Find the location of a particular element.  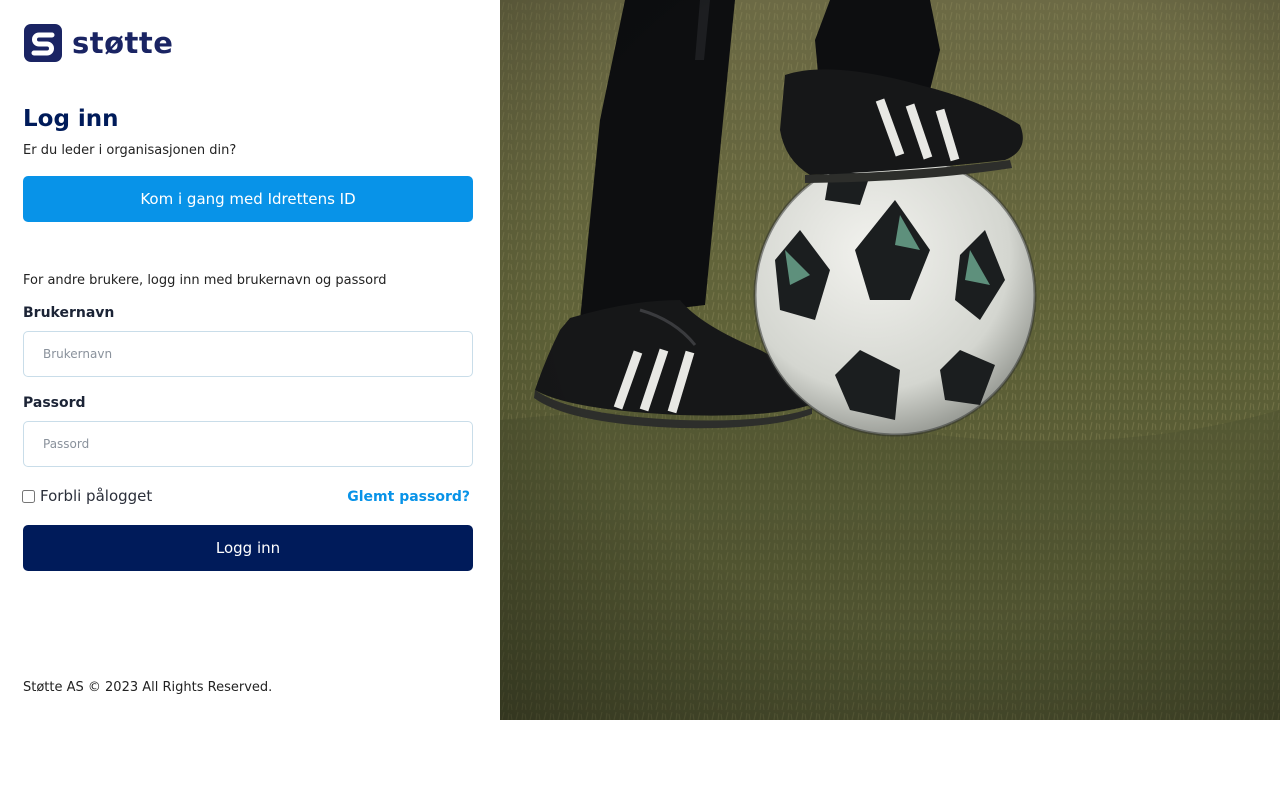

brand-logo: støtte is located at coordinates (98, 43).